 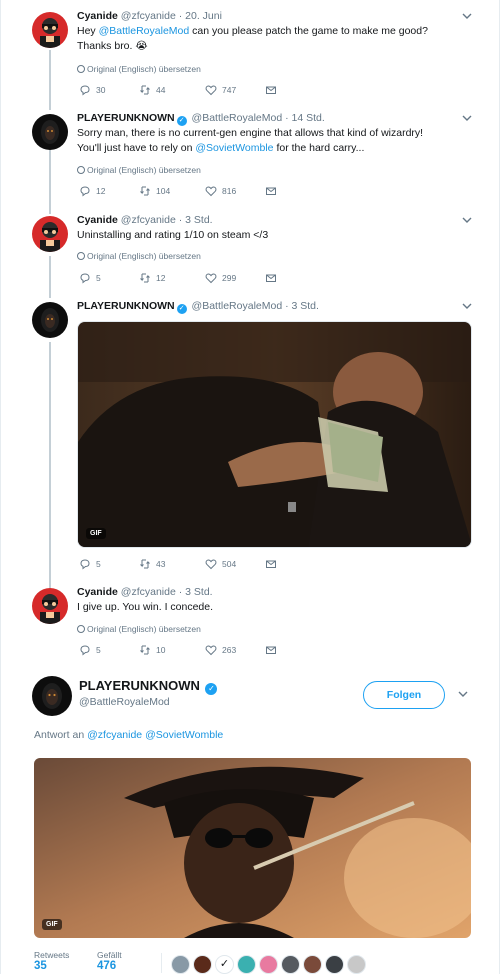 What do you see at coordinates (144, 31) in the screenshot?
I see `mention-link: @BattleRoyaleMod` at bounding box center [144, 31].